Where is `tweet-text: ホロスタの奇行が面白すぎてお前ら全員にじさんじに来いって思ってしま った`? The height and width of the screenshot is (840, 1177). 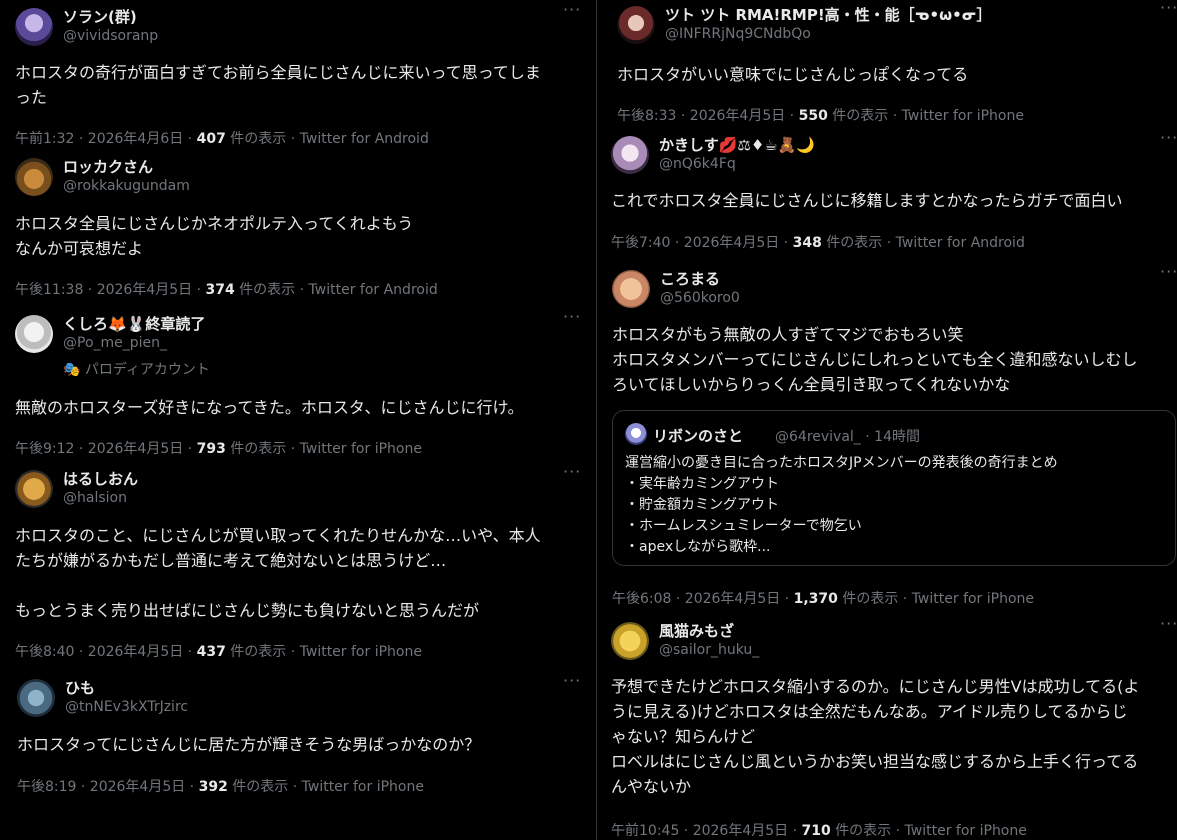 tweet-text: ホロスタの奇行が面白すぎてお前ら全員にじさんじに来いって思ってしま った is located at coordinates (278, 85).